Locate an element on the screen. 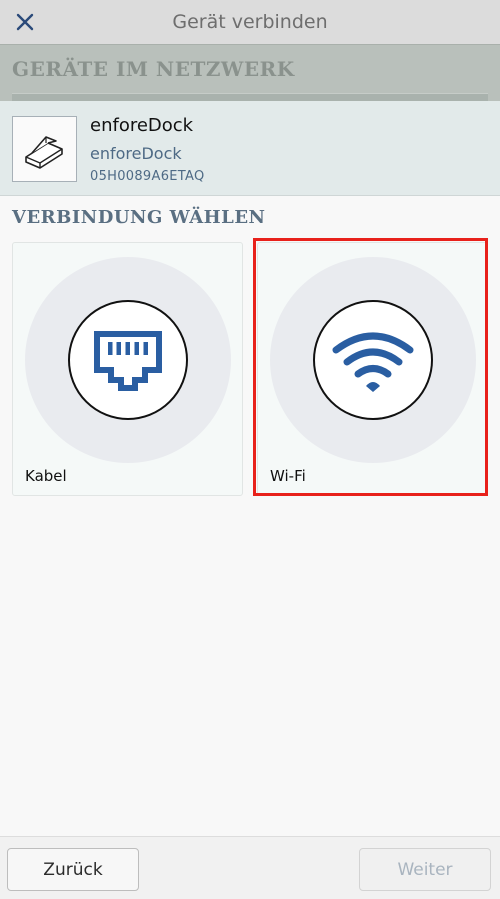  wifi-icon is located at coordinates (373, 362).